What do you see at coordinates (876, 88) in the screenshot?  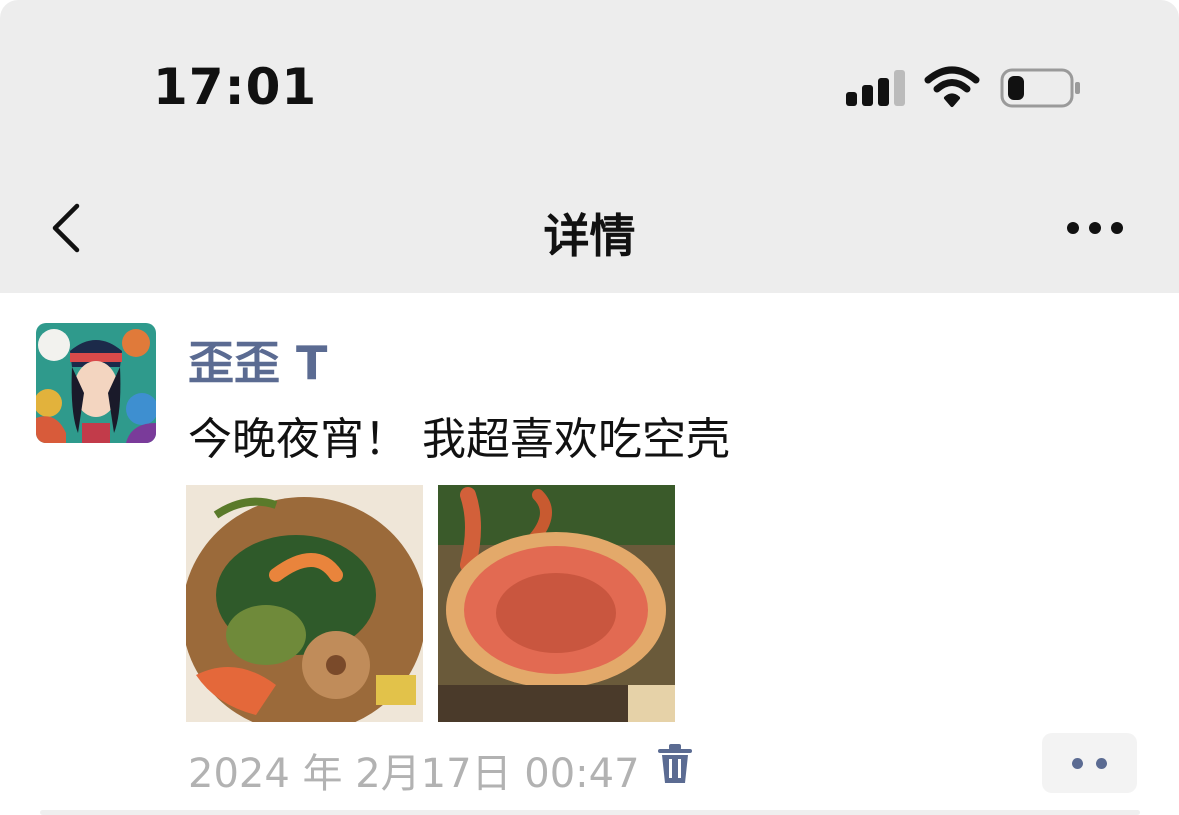 I see `cellular-signal-icon` at bounding box center [876, 88].